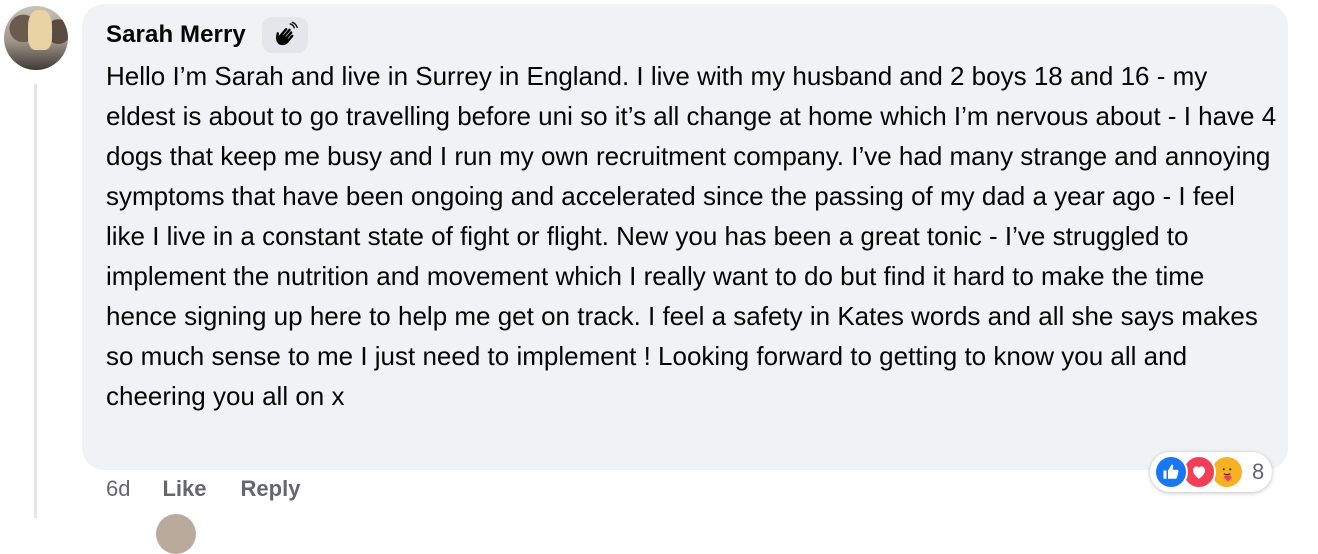 This screenshot has height=554, width=1318. What do you see at coordinates (35, 301) in the screenshot?
I see `thread-line` at bounding box center [35, 301].